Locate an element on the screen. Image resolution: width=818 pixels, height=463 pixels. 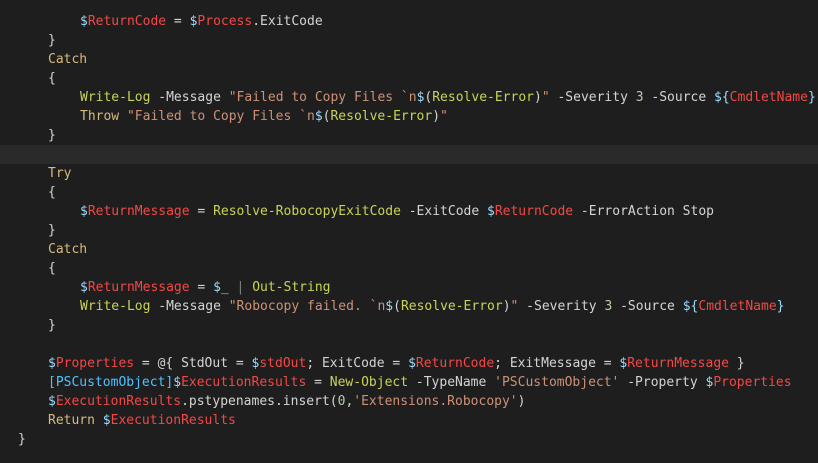
code-line: Try is located at coordinates (409, 173).